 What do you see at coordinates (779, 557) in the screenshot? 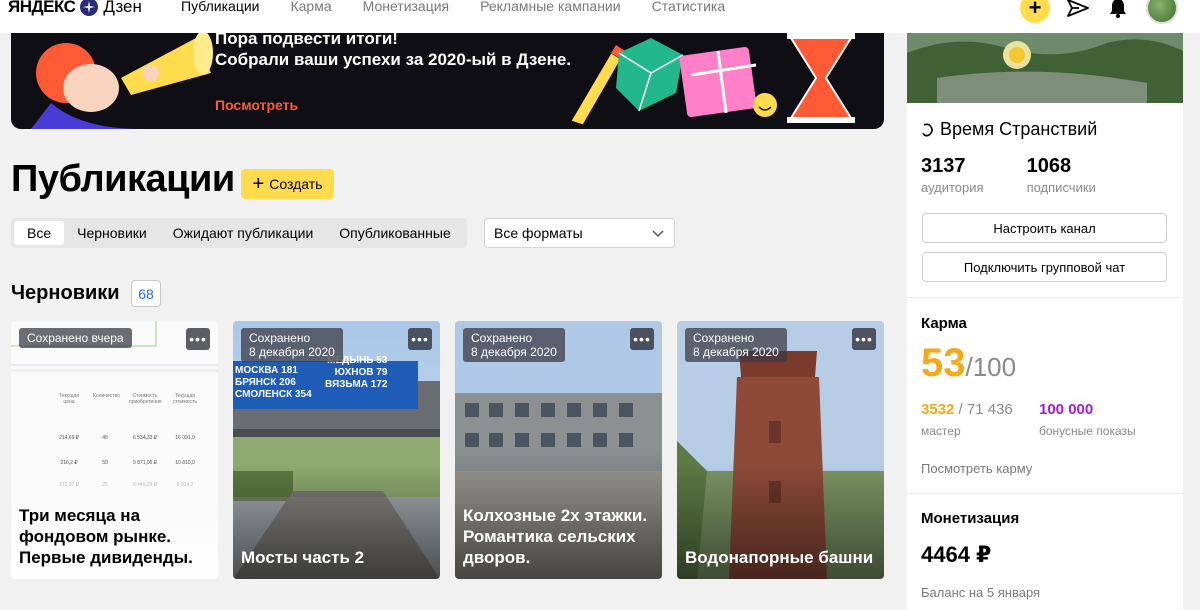
I see `card-title: Водонапорные башни` at bounding box center [779, 557].